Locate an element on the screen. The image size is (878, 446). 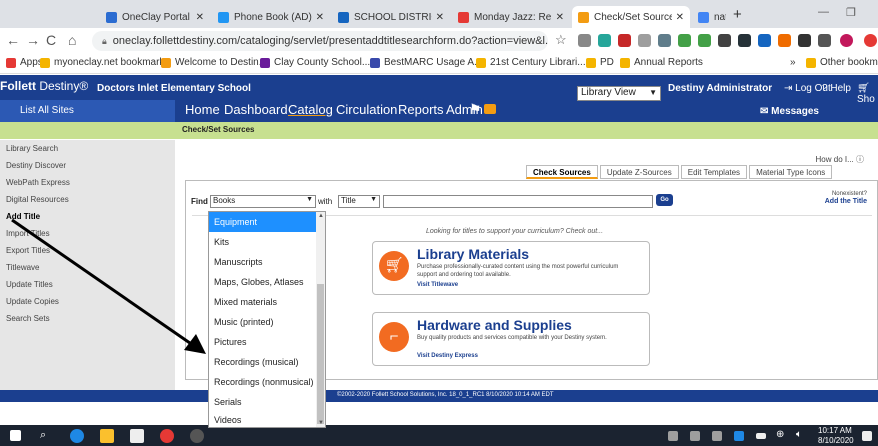
sidebar-item-update-copies: Update Copies is located at coordinates (32, 301).